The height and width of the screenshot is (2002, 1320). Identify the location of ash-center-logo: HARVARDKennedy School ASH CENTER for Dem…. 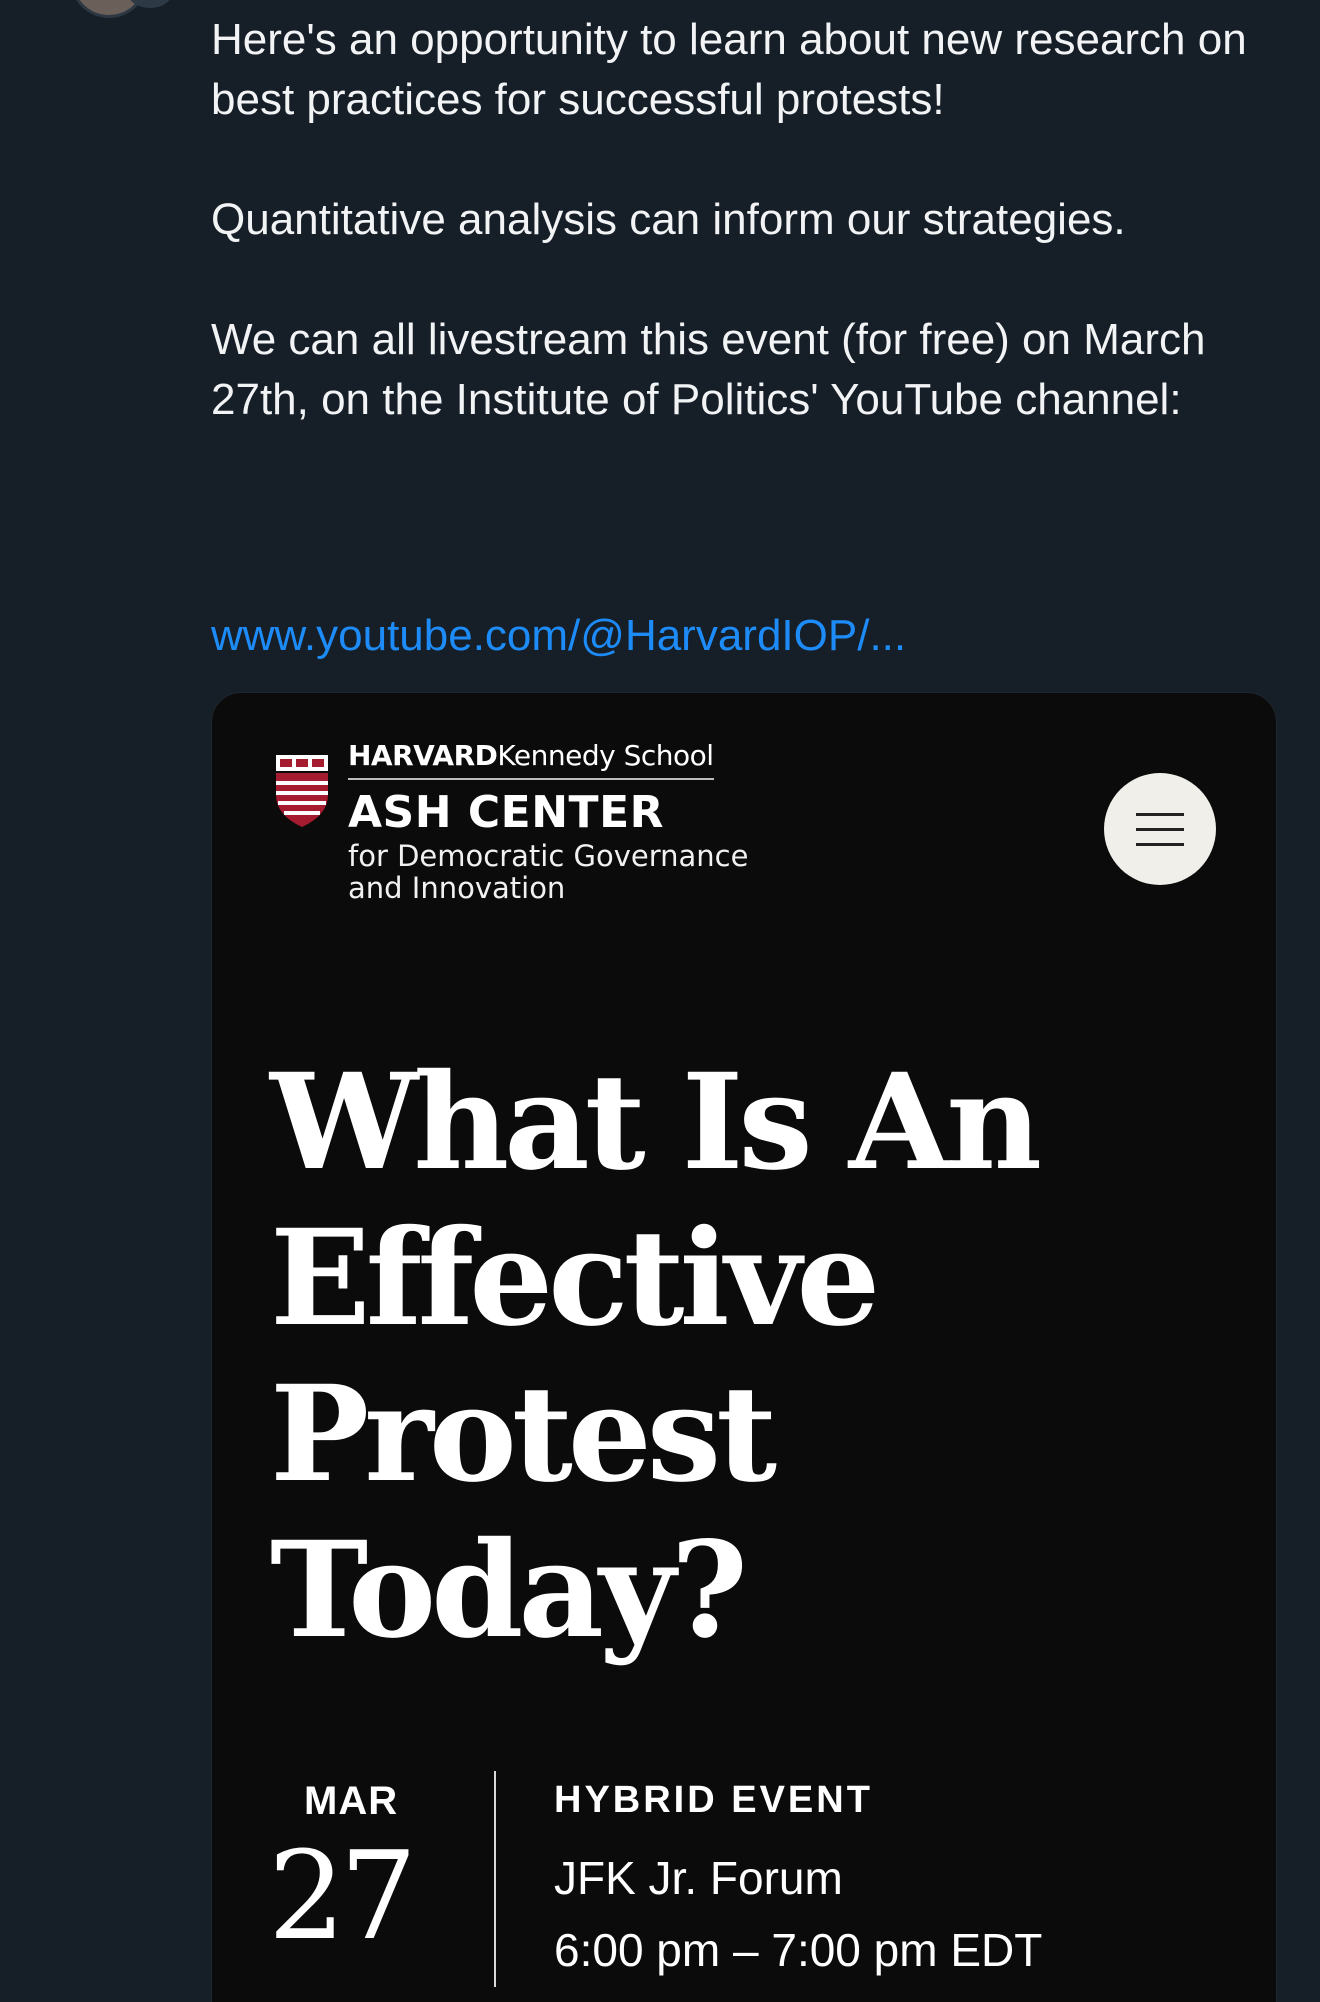
(558, 821).